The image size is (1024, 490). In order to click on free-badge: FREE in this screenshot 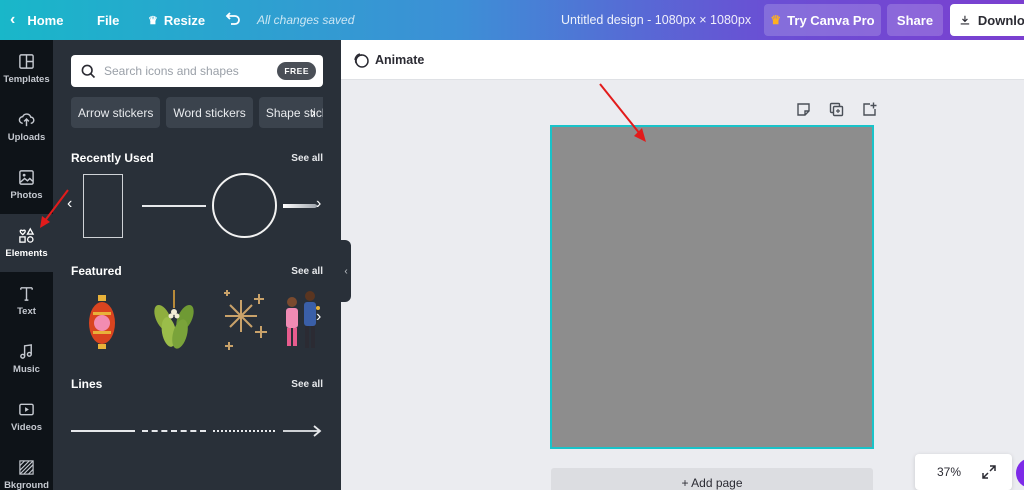, I will do `click(296, 71)`.